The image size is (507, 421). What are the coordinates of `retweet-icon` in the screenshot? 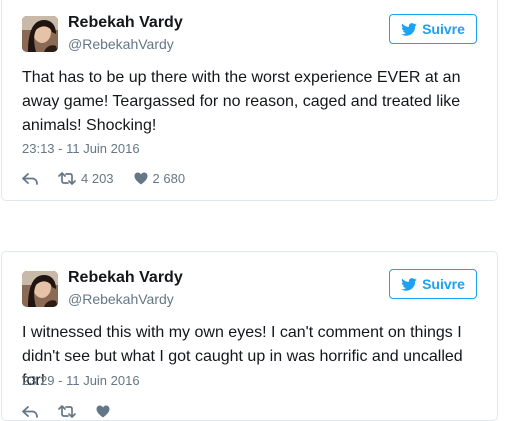 It's located at (67, 178).